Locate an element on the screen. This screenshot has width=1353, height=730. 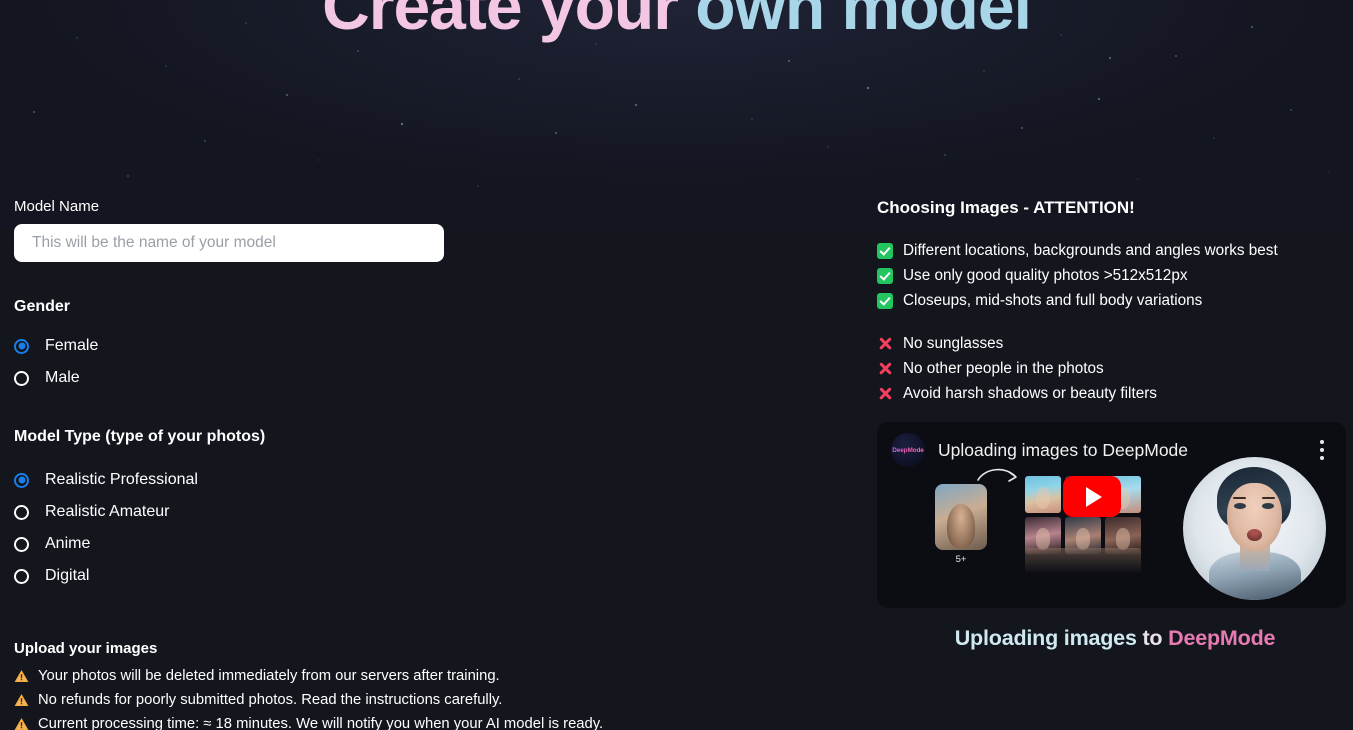
guideline-dont-text: No other people in the photos is located at coordinates (1003, 368).